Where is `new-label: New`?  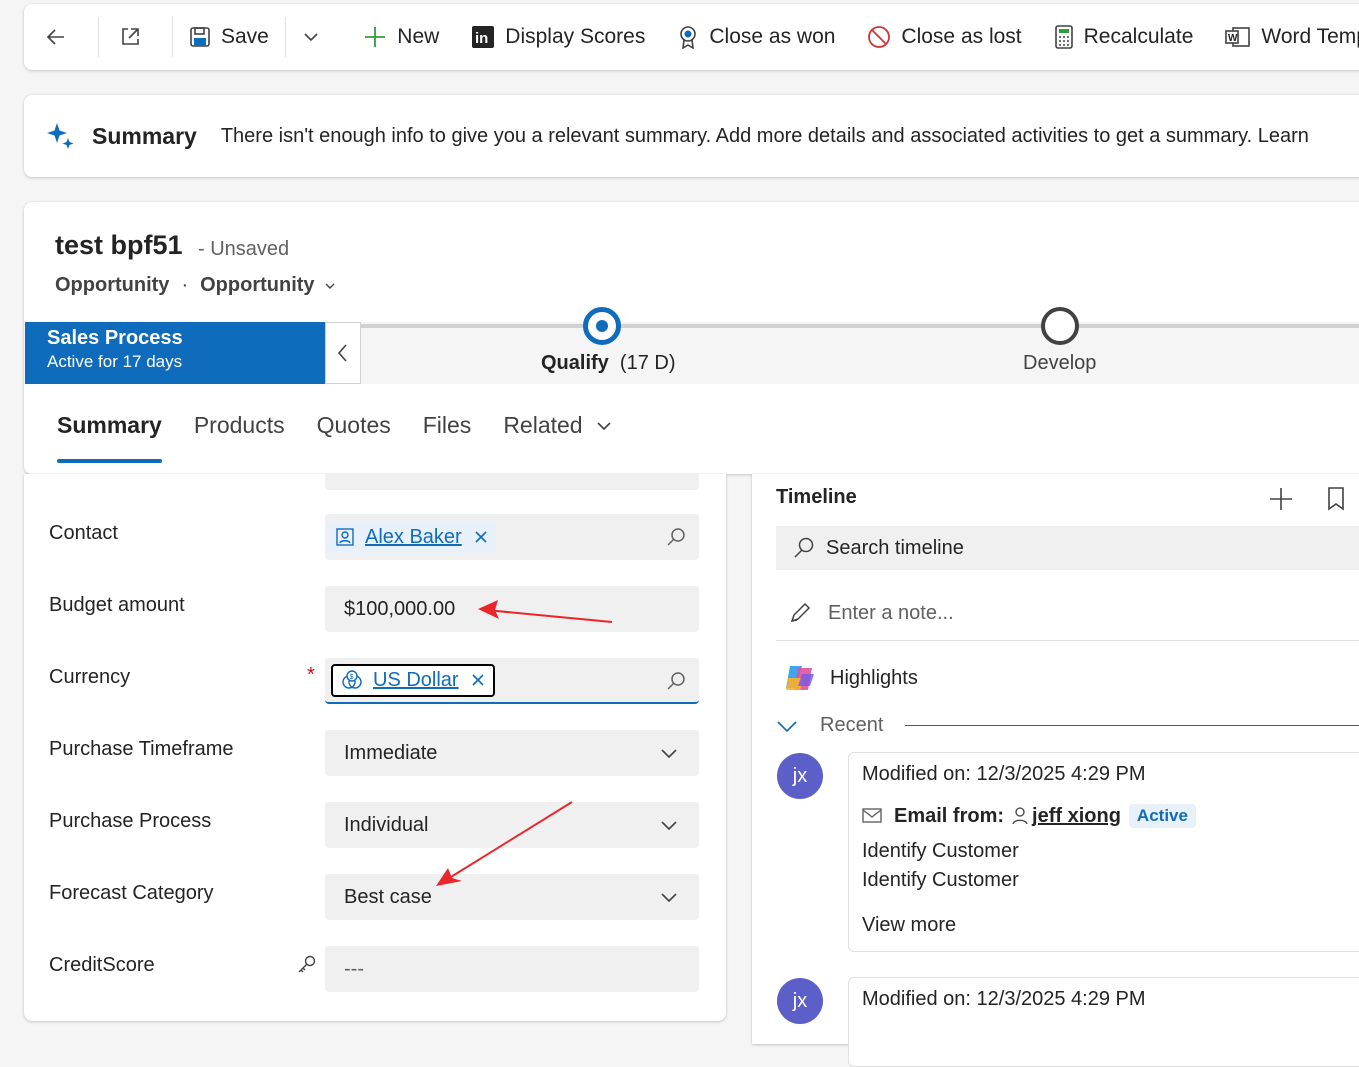
new-label: New is located at coordinates (418, 36).